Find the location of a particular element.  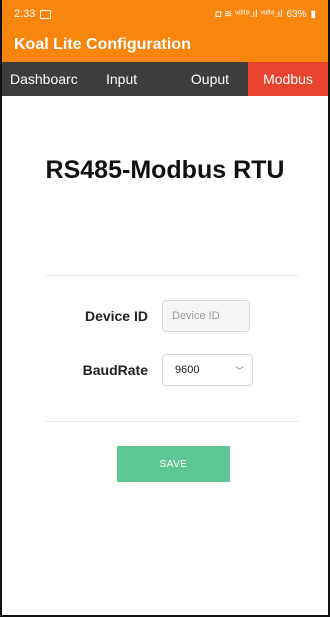

status-bar: 2:33 ◘ ≋ ᵛᵒˡᵗᵉ.ıl ᵛᵒˡᵗᵉ.ıl 63% ▮ is located at coordinates (165, 14).